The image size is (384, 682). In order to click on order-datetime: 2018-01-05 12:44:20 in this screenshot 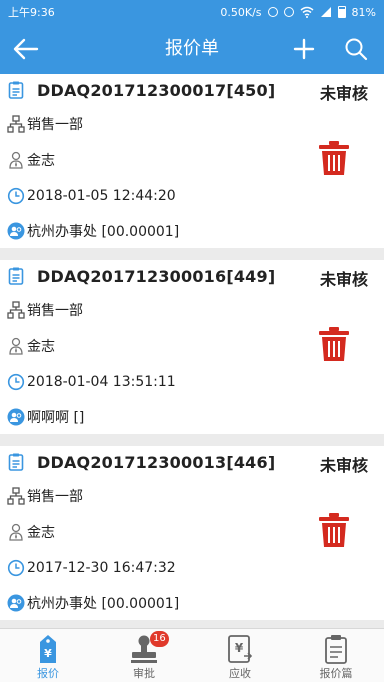, I will do `click(101, 196)`.